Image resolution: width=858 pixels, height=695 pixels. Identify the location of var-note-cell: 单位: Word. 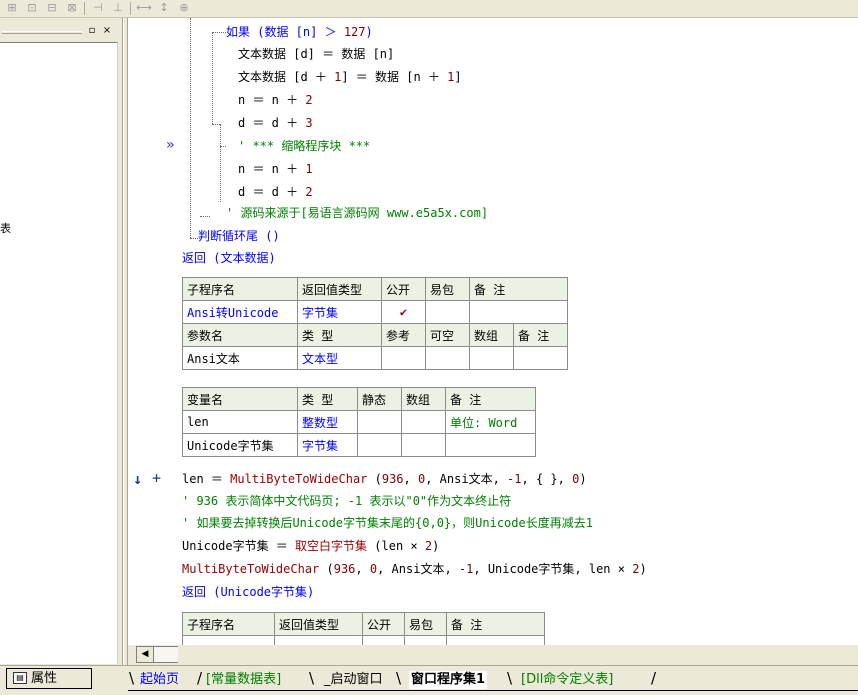
(490, 422).